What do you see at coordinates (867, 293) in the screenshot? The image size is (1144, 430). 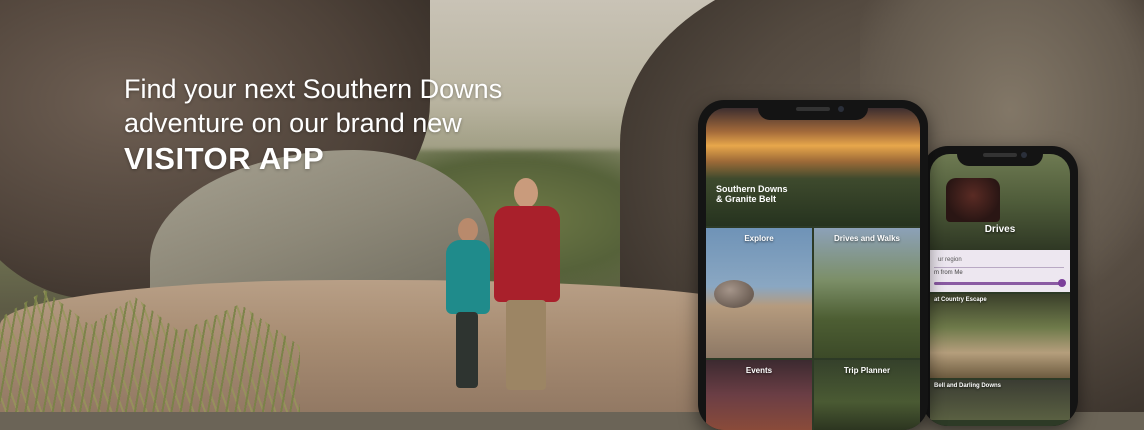 I see `tile-drives-and-walks: Drives and Walks` at bounding box center [867, 293].